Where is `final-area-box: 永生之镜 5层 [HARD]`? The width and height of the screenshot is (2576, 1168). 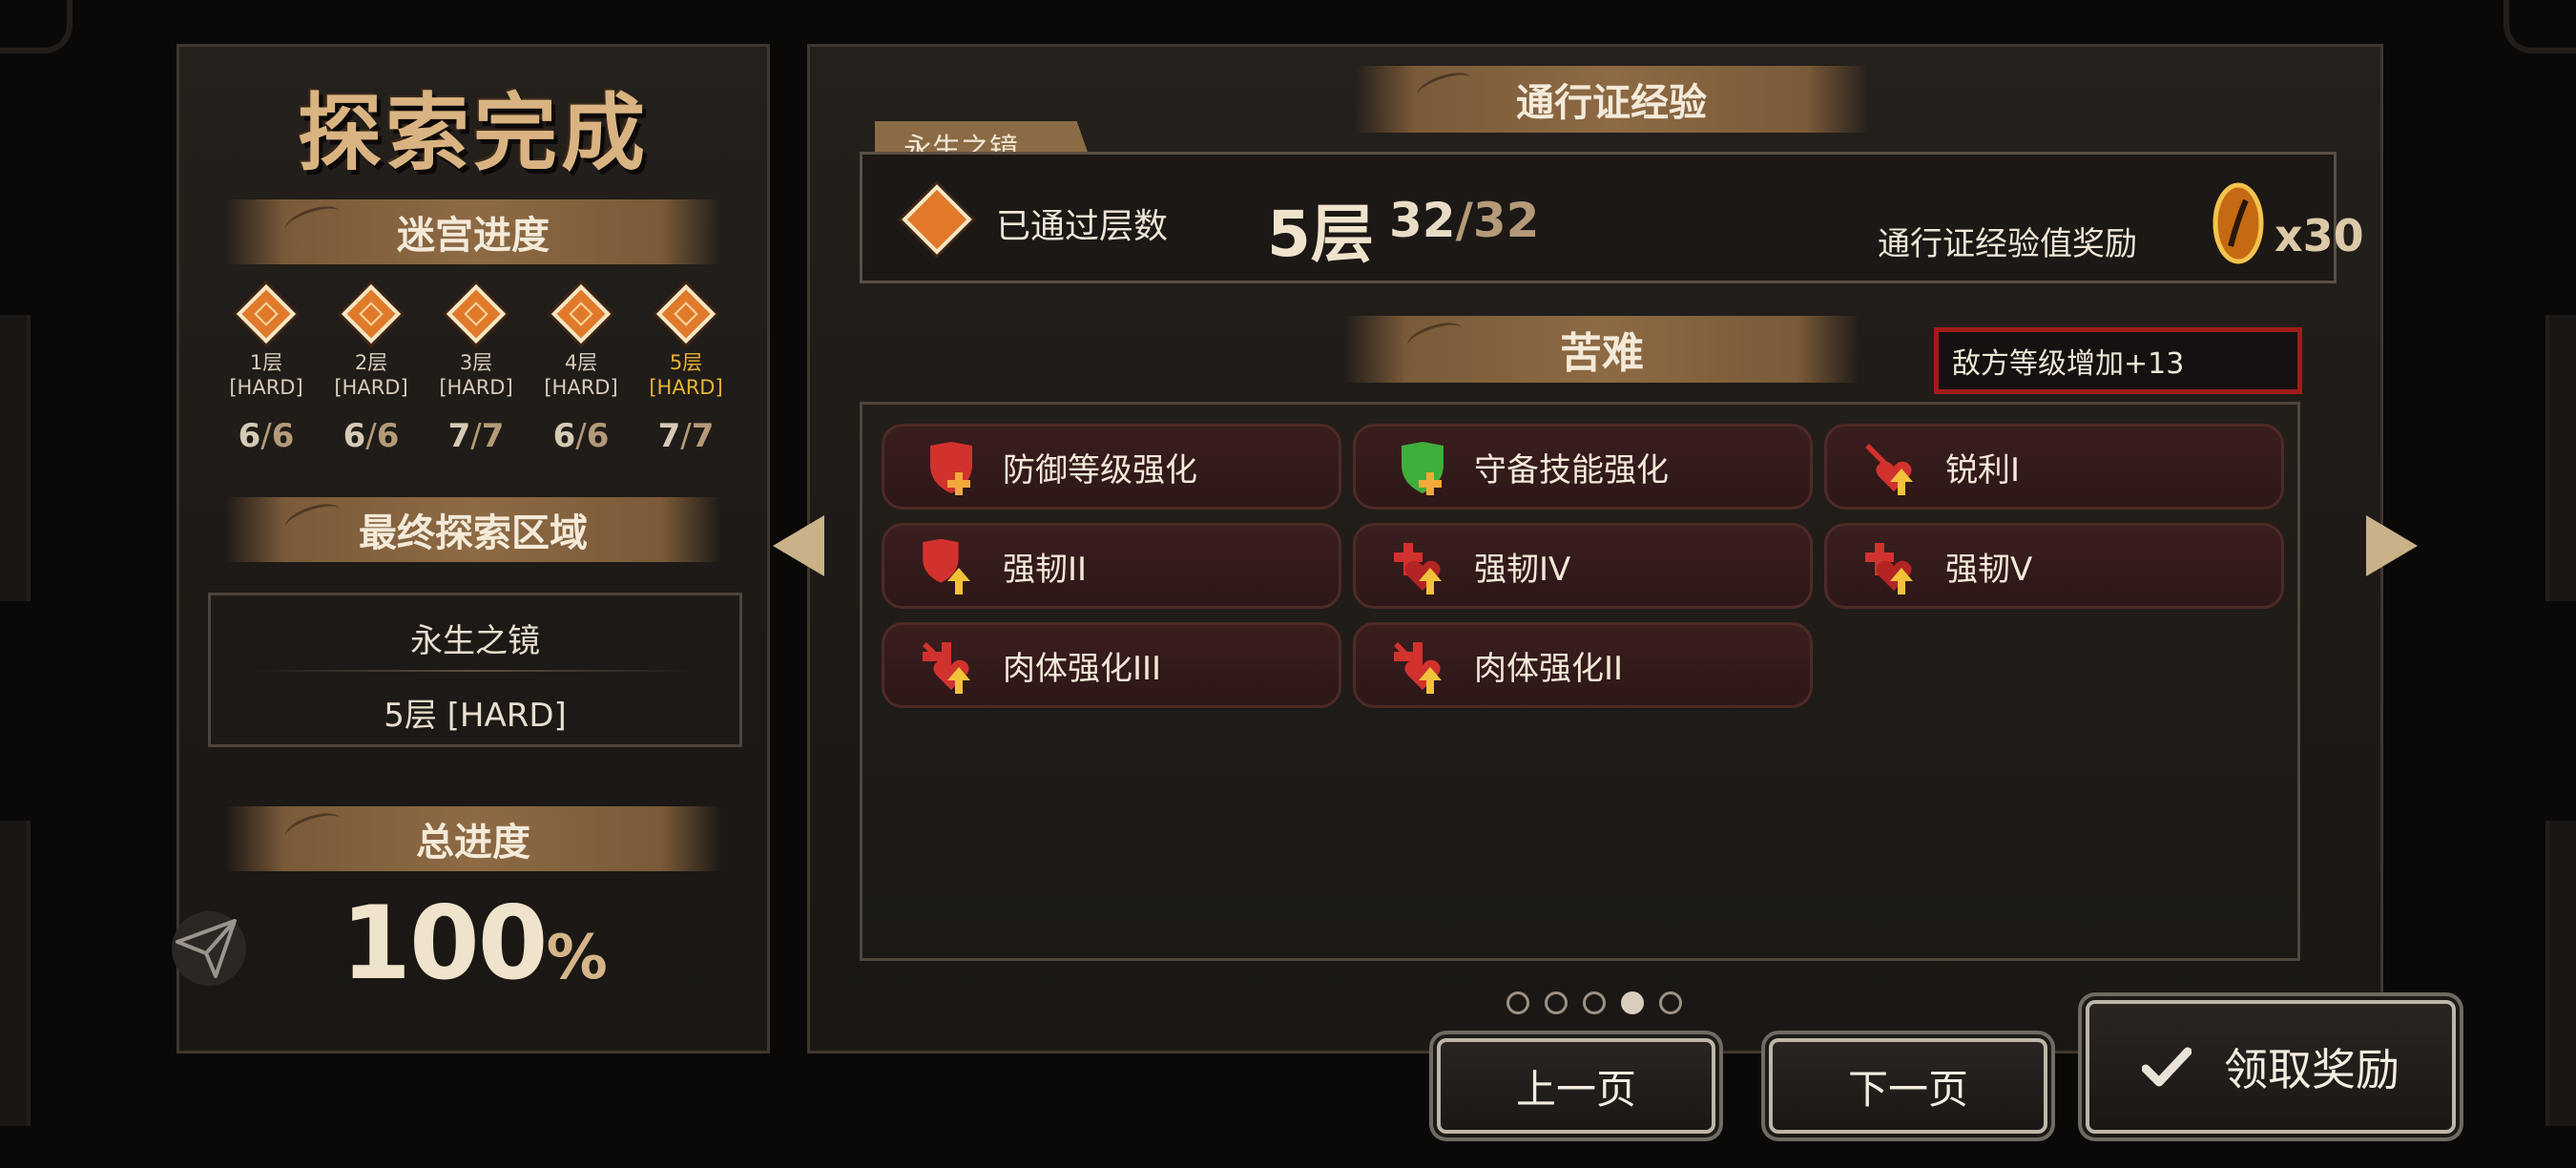 final-area-box: 永生之镜 5层 [HARD] is located at coordinates (475, 670).